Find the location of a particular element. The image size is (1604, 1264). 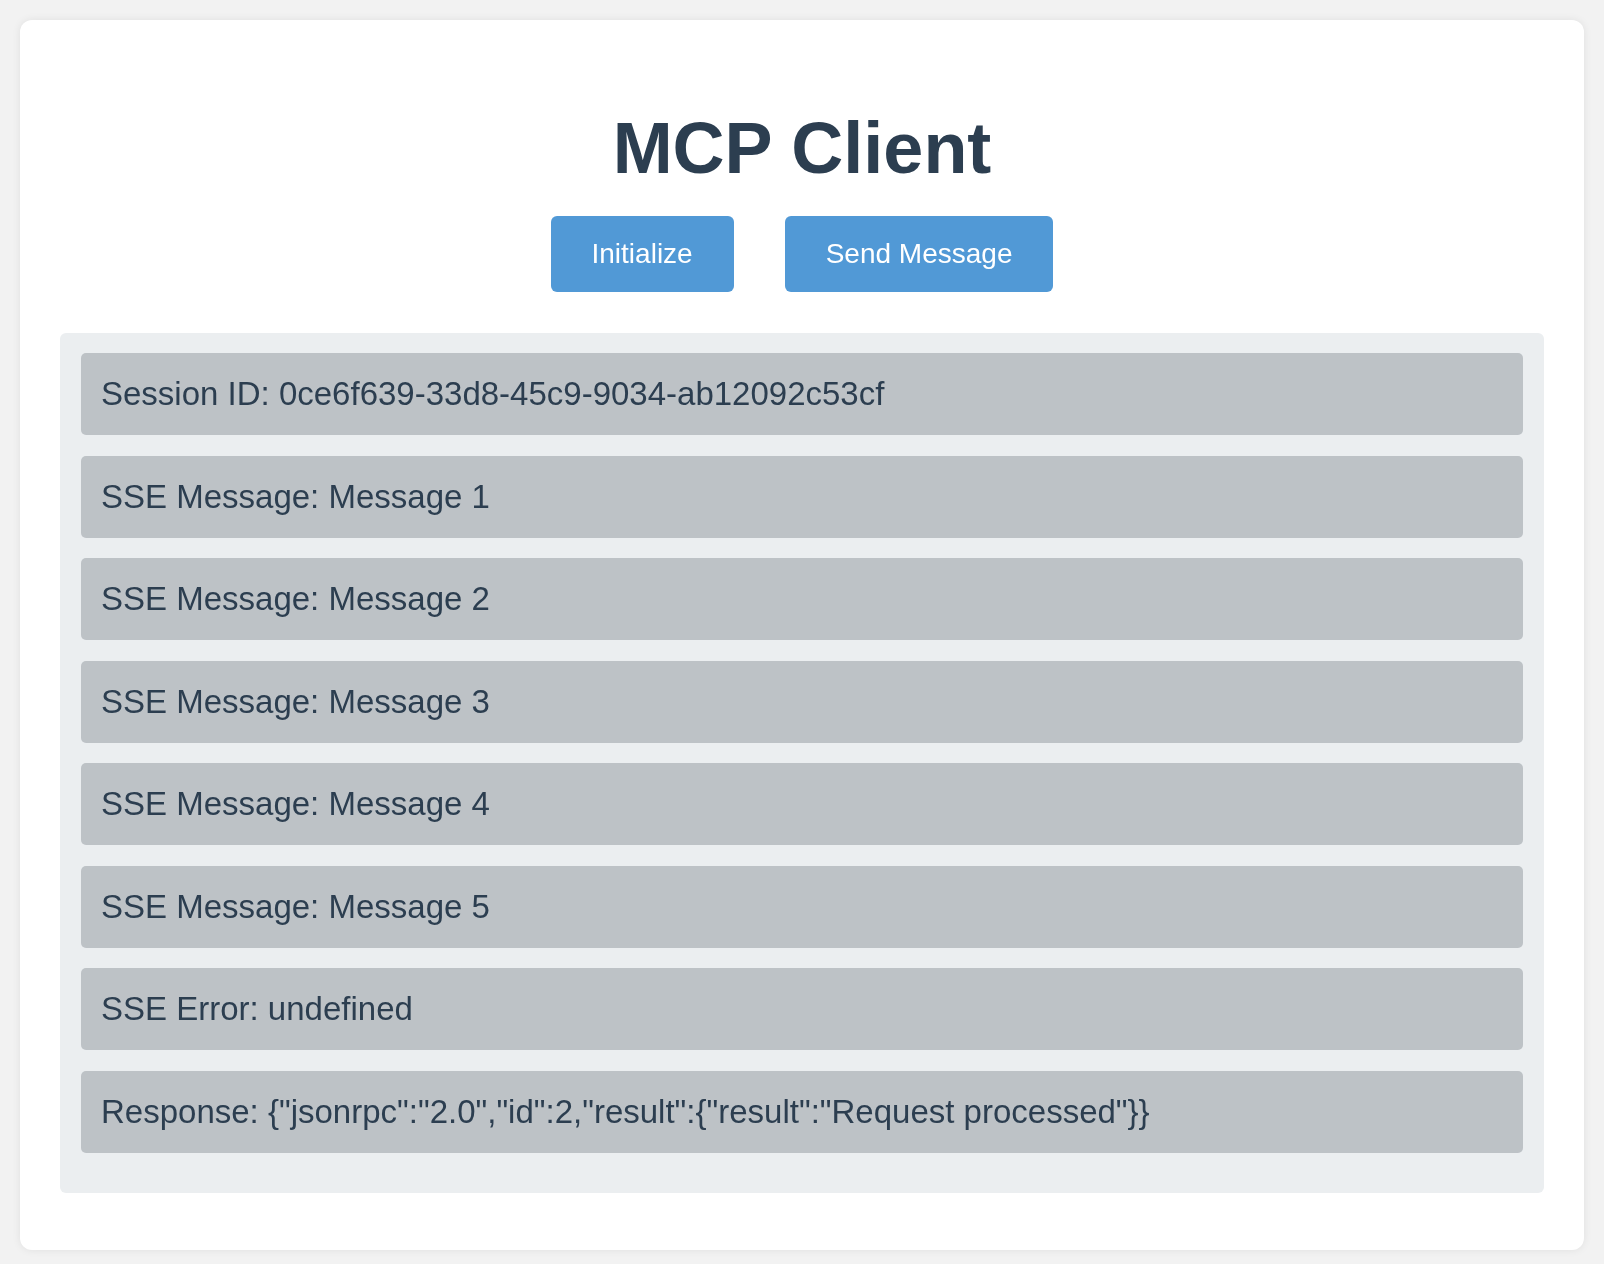

log-entry: SSE Message: Message 2 is located at coordinates (802, 599).